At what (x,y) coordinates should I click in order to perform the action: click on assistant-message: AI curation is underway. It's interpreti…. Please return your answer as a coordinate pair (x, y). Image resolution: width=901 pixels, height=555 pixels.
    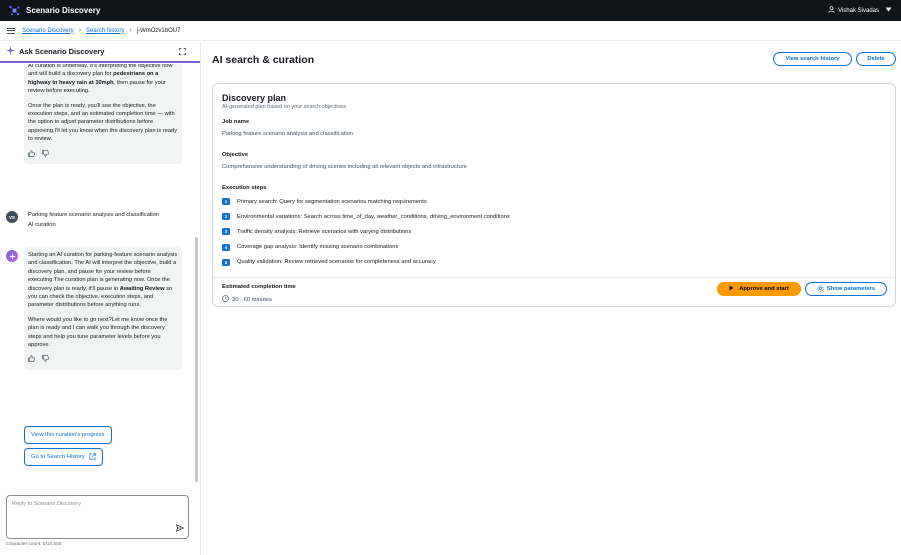
    Looking at the image, I should click on (103, 114).